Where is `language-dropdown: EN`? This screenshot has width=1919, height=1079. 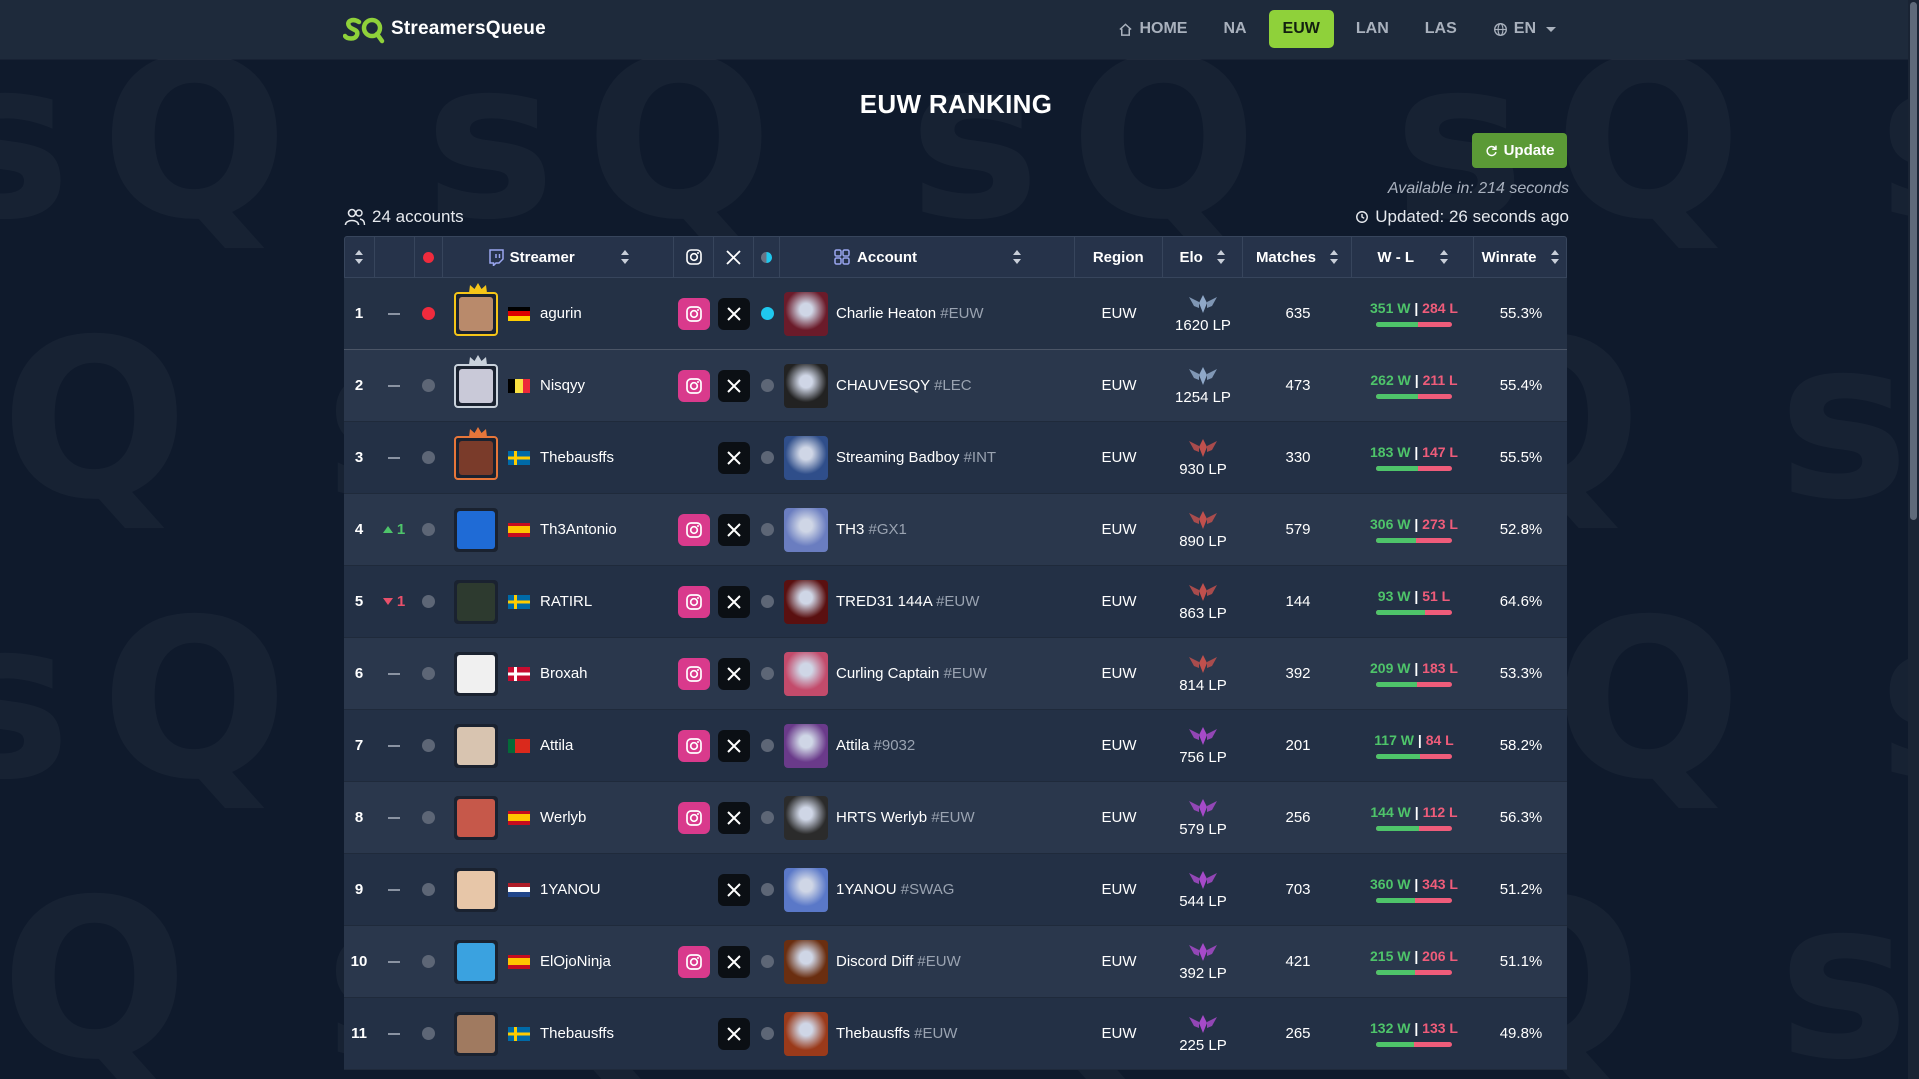 language-dropdown: EN is located at coordinates (1524, 29).